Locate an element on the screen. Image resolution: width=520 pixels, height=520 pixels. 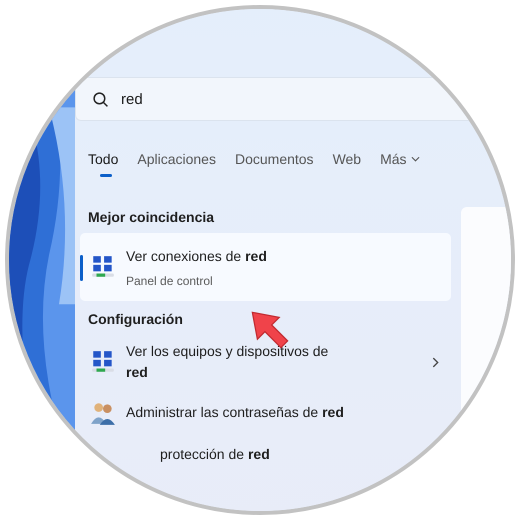
result-title: Ver conexiones de red is located at coordinates (197, 256).